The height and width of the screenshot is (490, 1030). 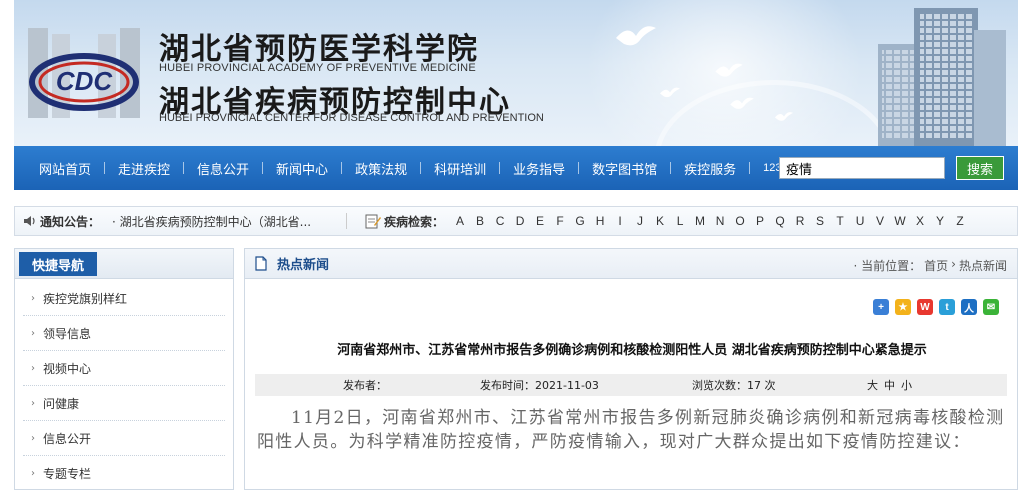 I want to click on nav-guidance: 业务指导, so click(x=539, y=168).